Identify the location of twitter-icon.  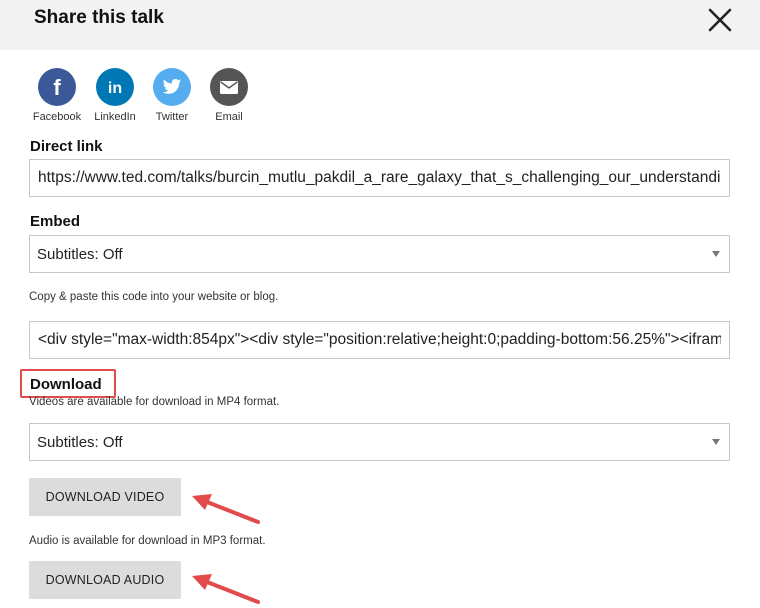
(172, 87).